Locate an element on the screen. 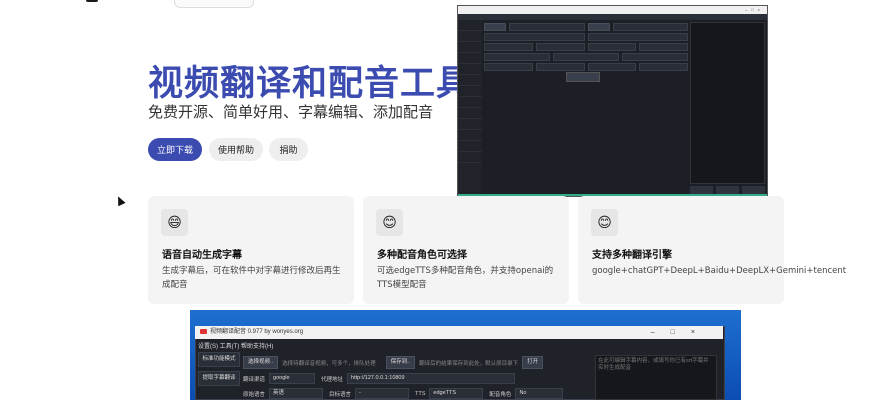  page-title: 视频翻译和配音工具 is located at coordinates (310, 84).